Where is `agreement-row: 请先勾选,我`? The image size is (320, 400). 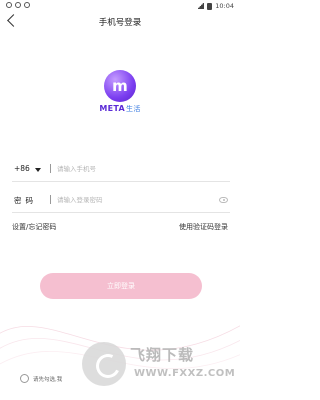 agreement-row: 请先勾选,我 is located at coordinates (41, 378).